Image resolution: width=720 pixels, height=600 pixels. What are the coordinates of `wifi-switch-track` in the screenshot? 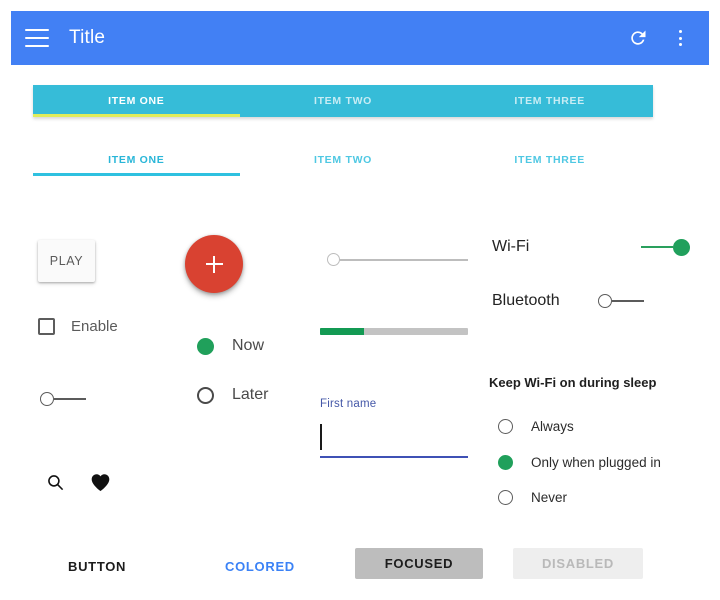 It's located at (657, 247).